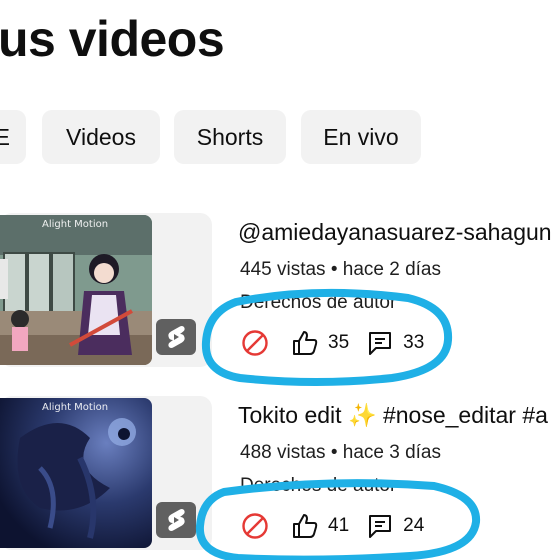  I want to click on like-count: 41, so click(339, 525).